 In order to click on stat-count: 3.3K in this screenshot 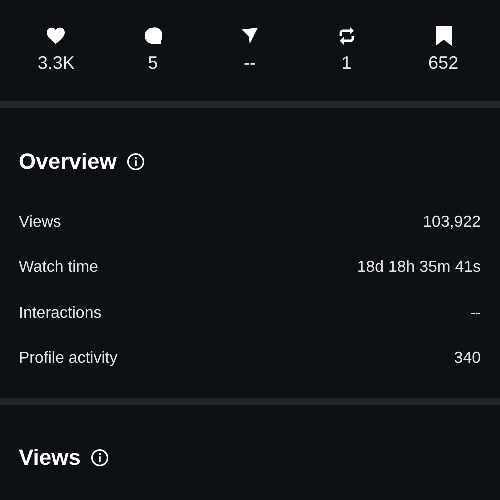, I will do `click(56, 63)`.